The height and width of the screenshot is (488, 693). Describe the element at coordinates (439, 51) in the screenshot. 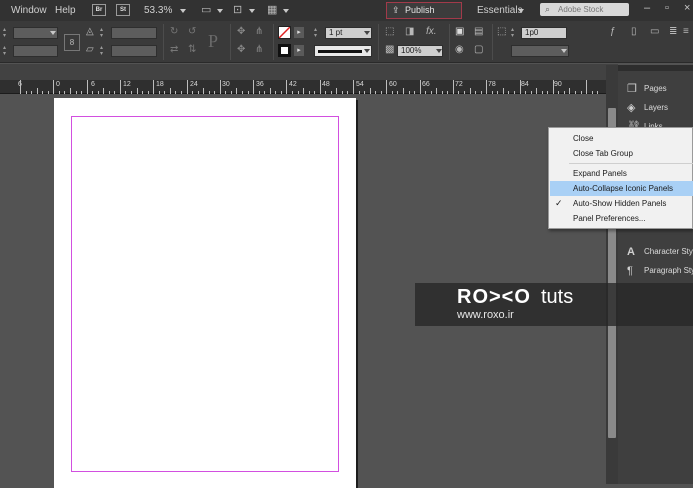

I see `opacity-dropdown-icon` at that location.